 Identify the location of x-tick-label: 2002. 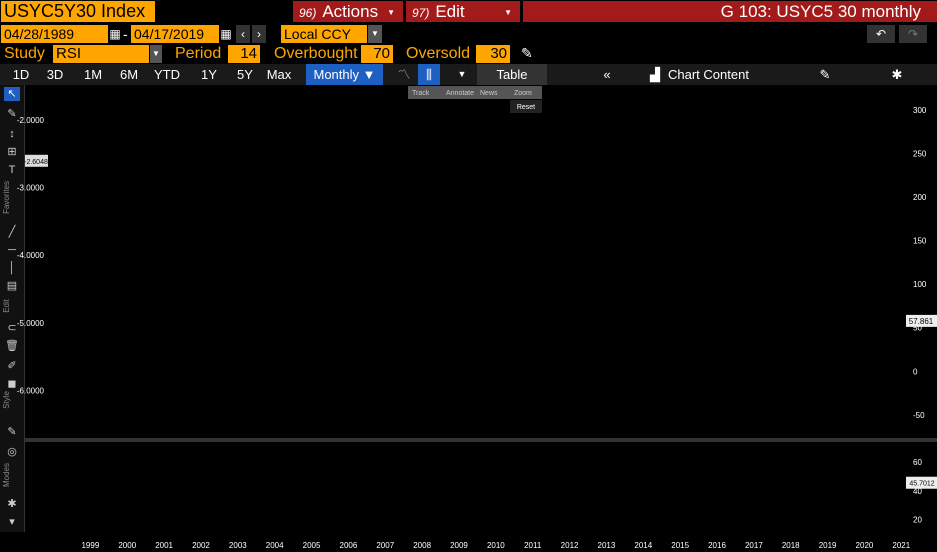
(201, 545).